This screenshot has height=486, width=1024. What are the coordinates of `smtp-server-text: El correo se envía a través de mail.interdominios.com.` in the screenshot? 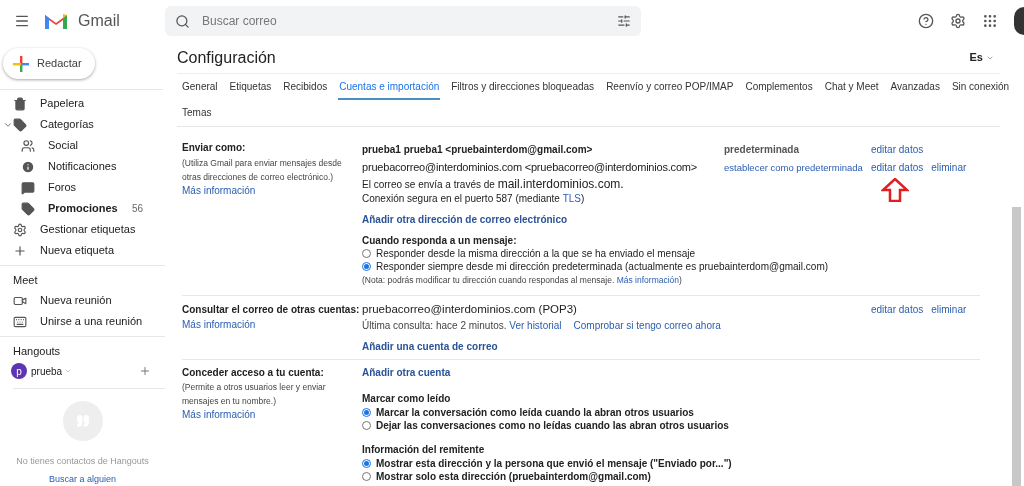 It's located at (493, 184).